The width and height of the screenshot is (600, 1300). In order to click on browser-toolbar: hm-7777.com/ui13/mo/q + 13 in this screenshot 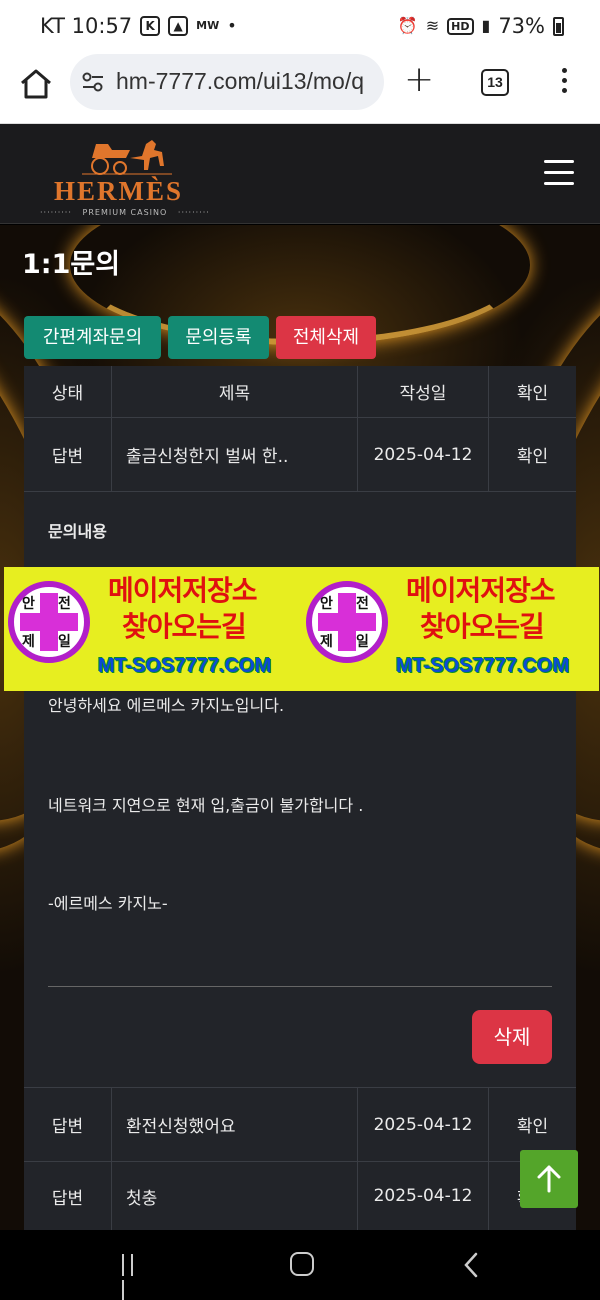, I will do `click(300, 89)`.